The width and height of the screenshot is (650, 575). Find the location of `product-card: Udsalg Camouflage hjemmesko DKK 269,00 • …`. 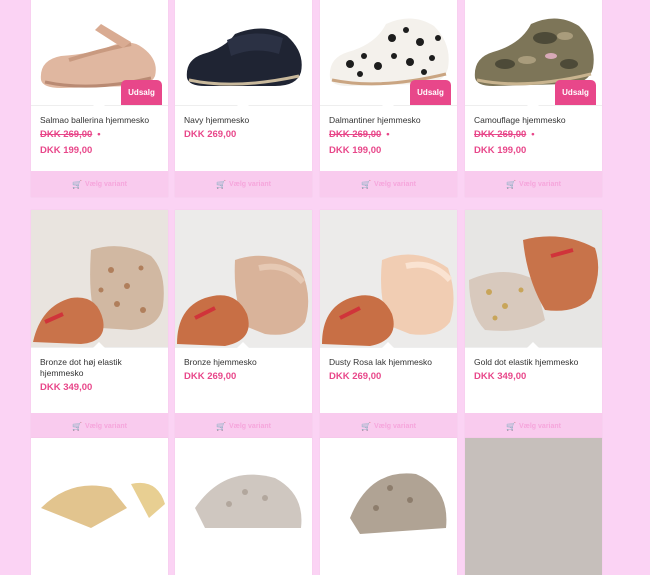

product-card: Udsalg Camouflage hjemmesko DKK 269,00 • … is located at coordinates (533, 98).